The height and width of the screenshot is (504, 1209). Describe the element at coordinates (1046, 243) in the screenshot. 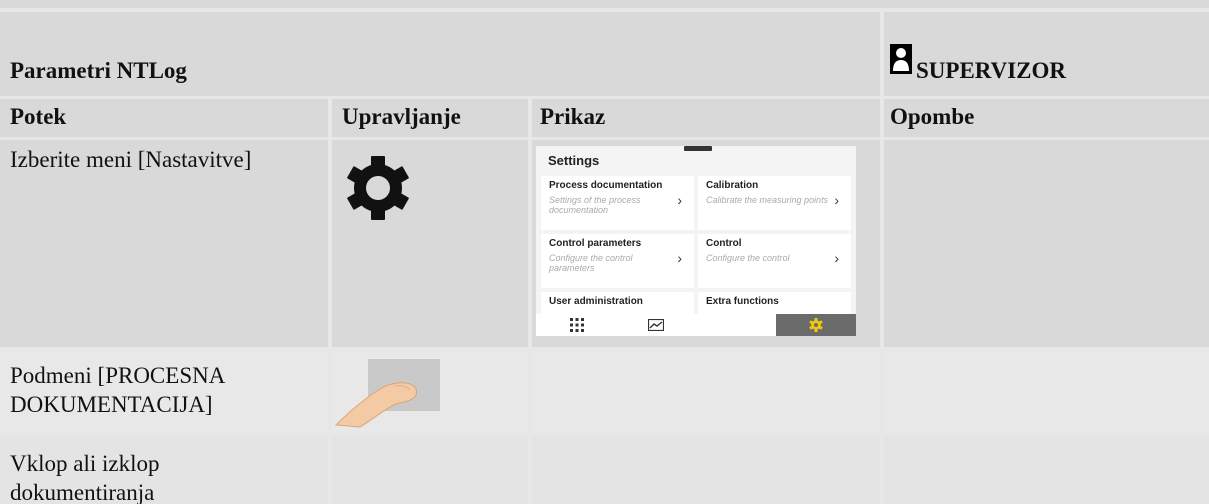

I see `table-row-1-notes` at that location.